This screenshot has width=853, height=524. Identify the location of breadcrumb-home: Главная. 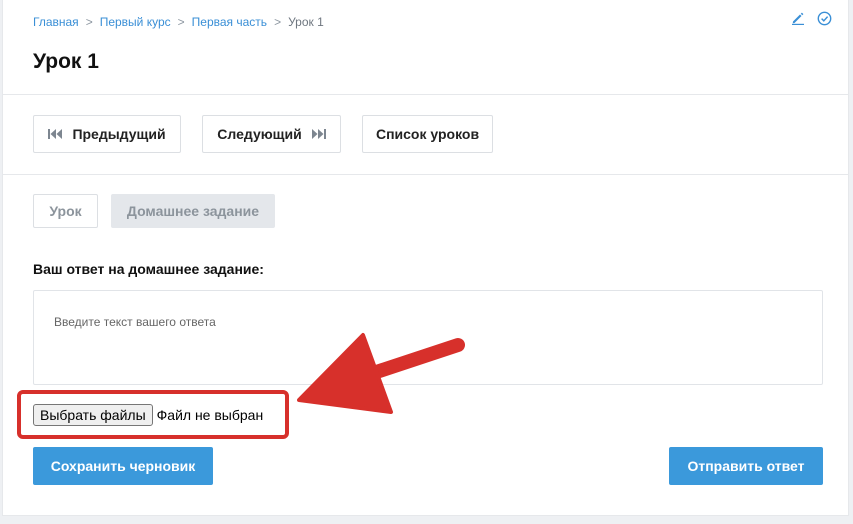
(56, 22).